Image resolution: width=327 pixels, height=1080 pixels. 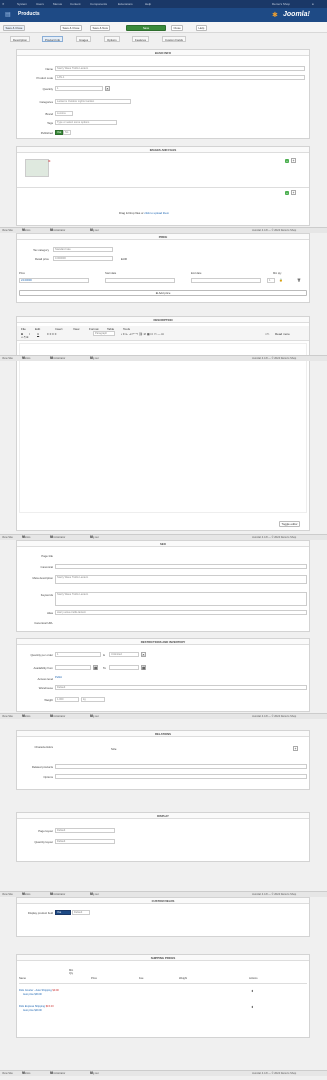 What do you see at coordinates (107, 88) in the screenshot?
I see `quantity-clear-button: ✕` at bounding box center [107, 88].